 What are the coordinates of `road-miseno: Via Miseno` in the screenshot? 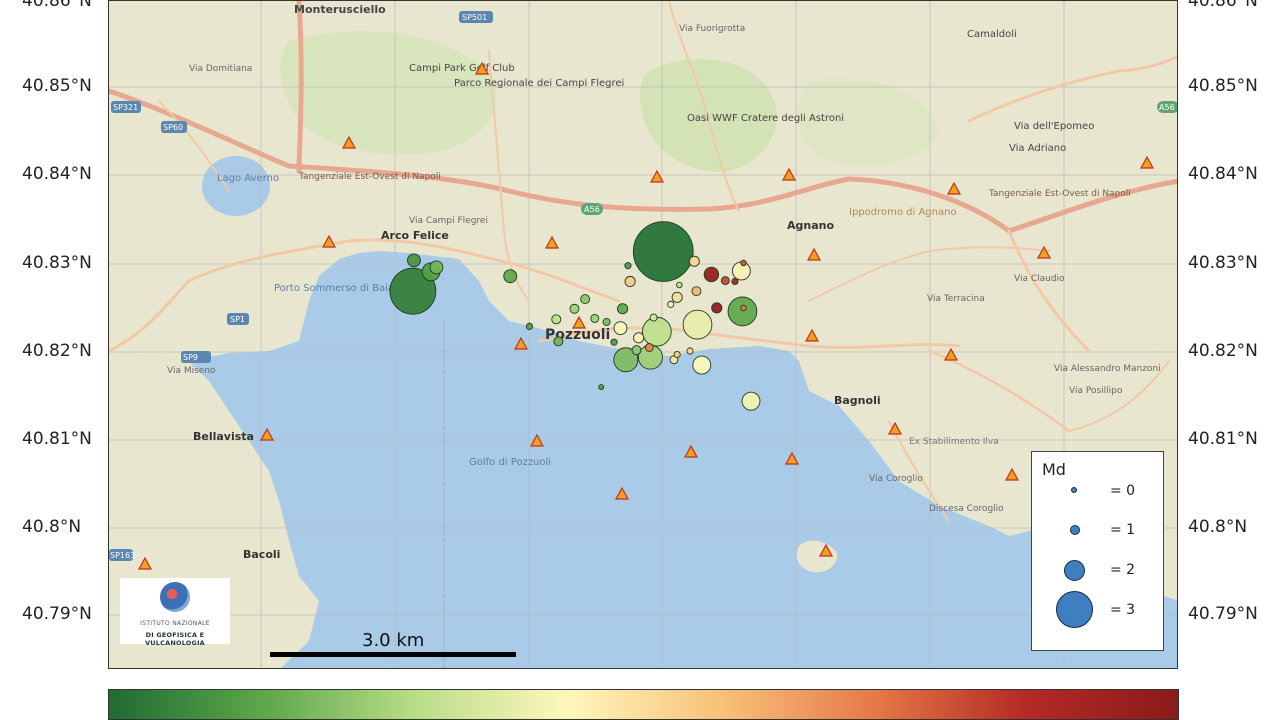 It's located at (191, 371).